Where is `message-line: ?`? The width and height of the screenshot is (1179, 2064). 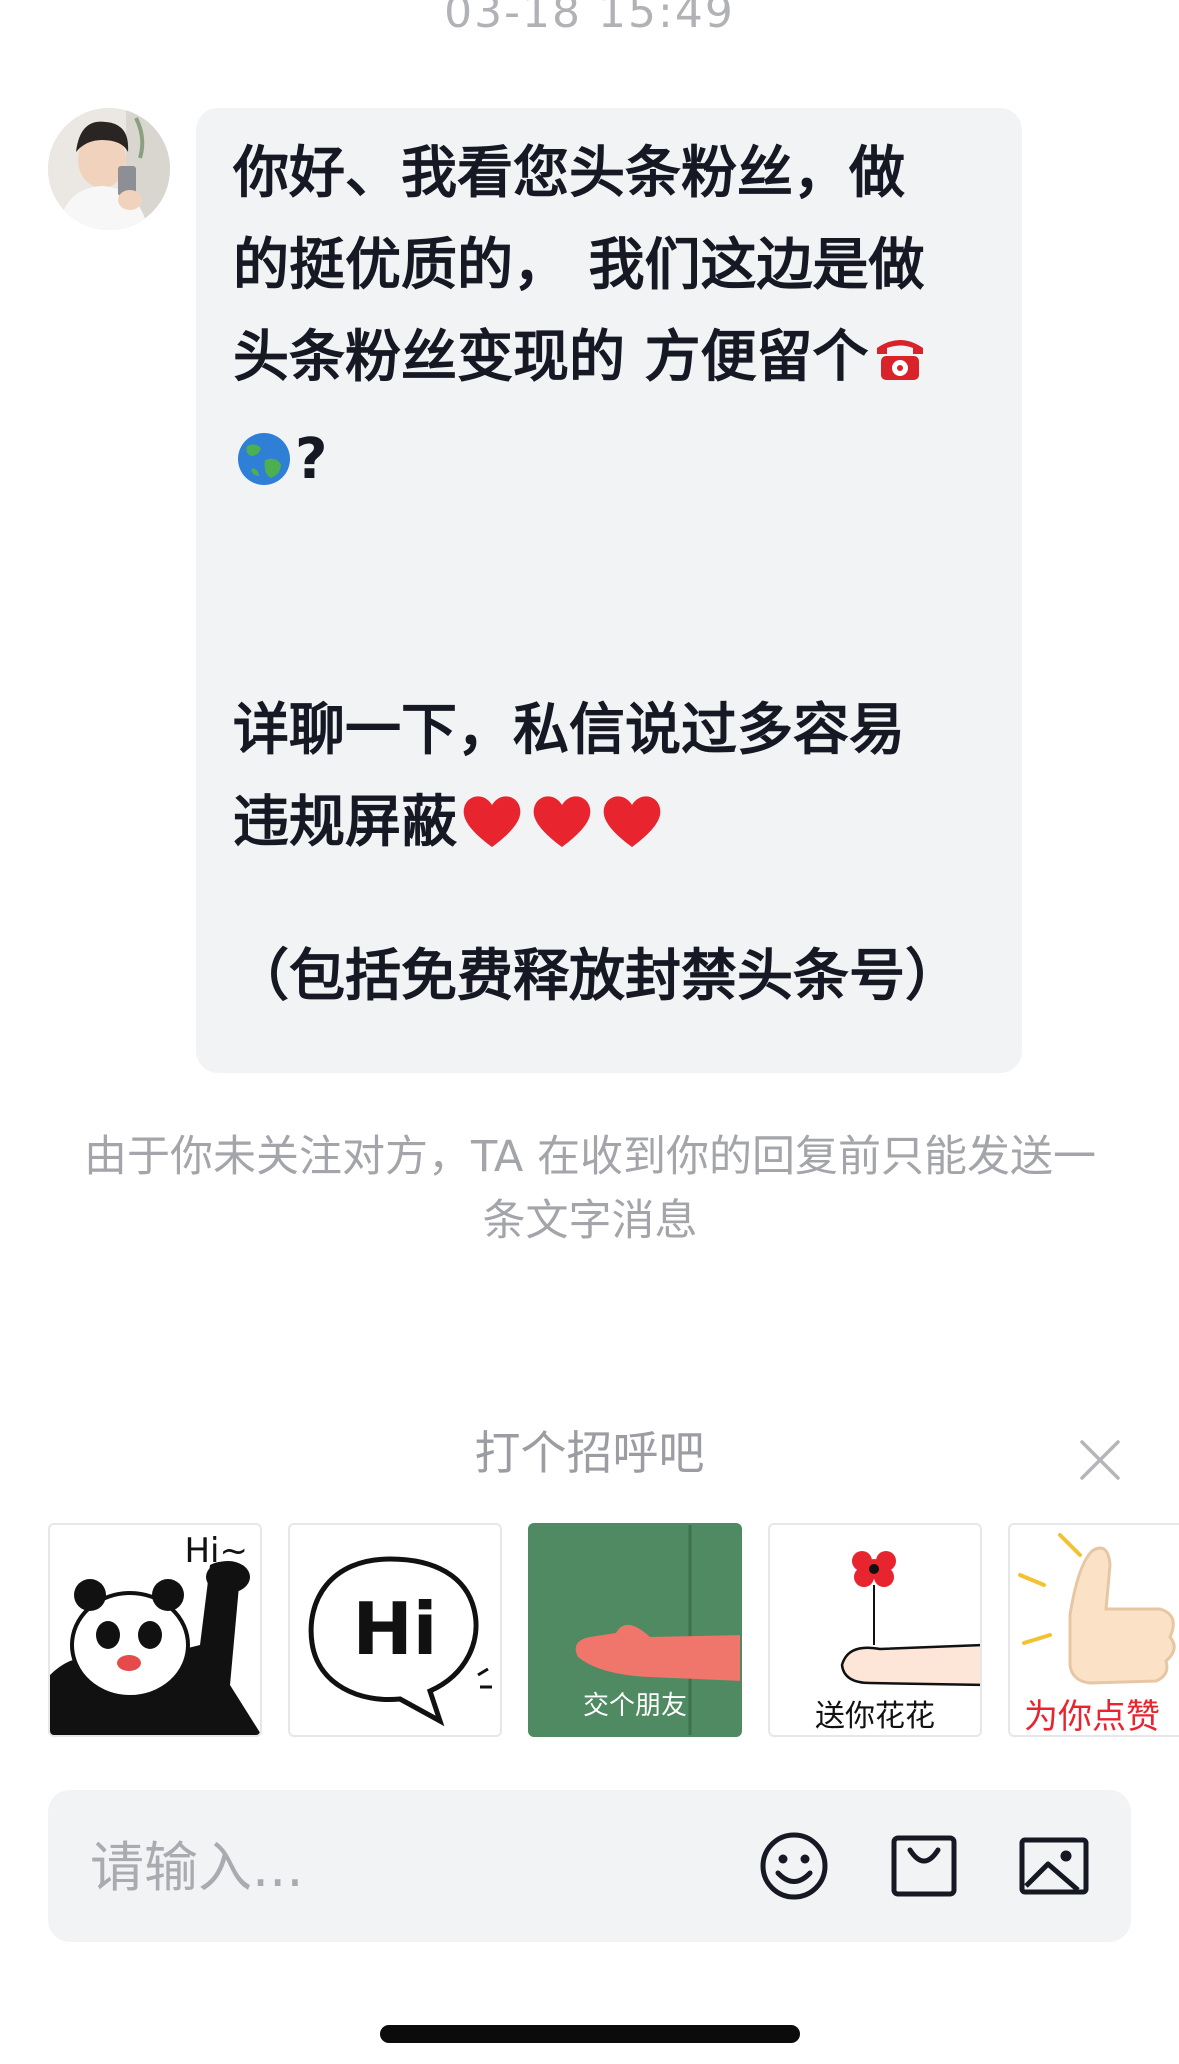 message-line: ? is located at coordinates (311, 459).